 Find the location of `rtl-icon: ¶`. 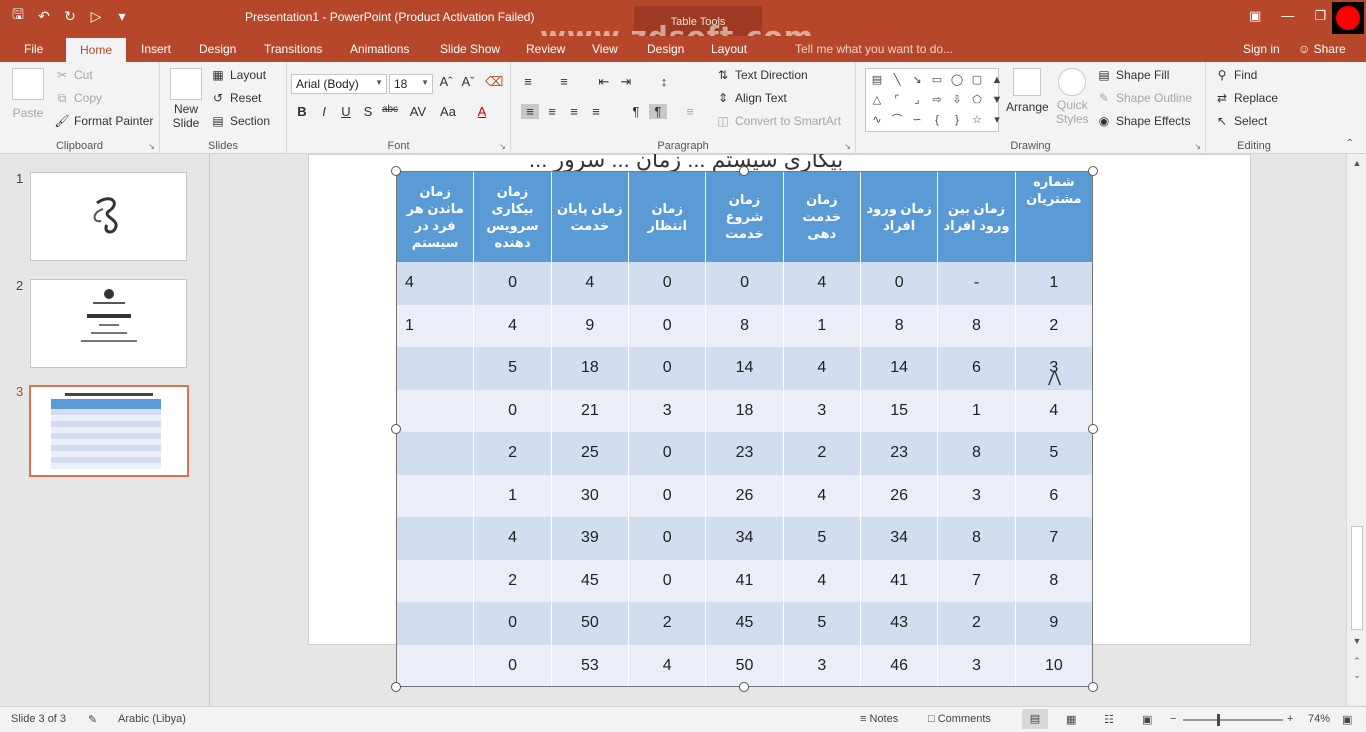

rtl-icon: ¶ is located at coordinates (658, 111).